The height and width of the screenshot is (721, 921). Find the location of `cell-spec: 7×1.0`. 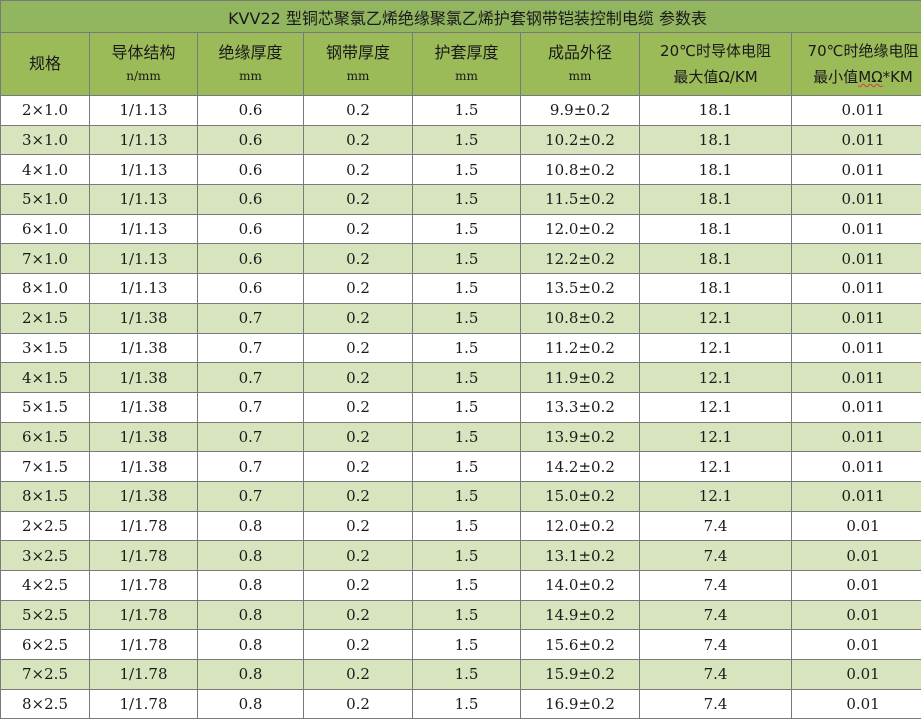

cell-spec: 7×1.0 is located at coordinates (45, 259).